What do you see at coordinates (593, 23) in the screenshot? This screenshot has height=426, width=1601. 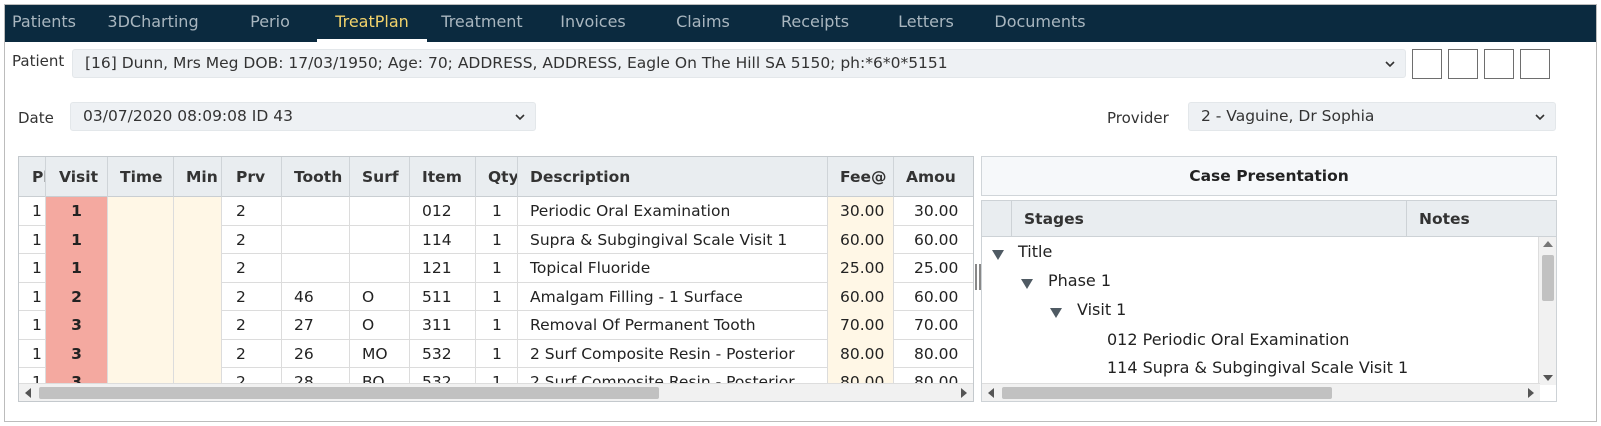 I see `tab-invoices: Invoices` at bounding box center [593, 23].